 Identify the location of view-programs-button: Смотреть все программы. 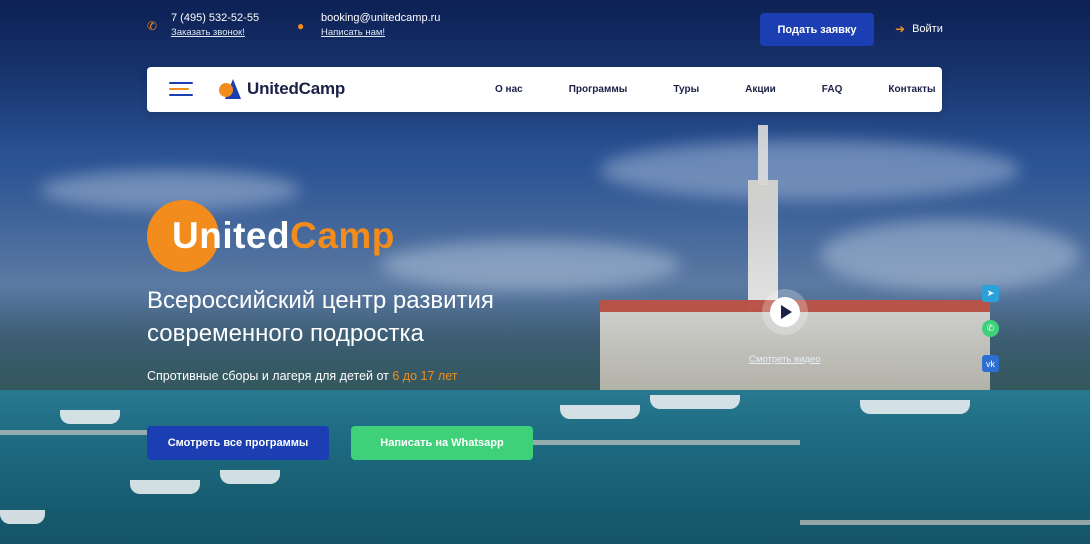
(238, 443).